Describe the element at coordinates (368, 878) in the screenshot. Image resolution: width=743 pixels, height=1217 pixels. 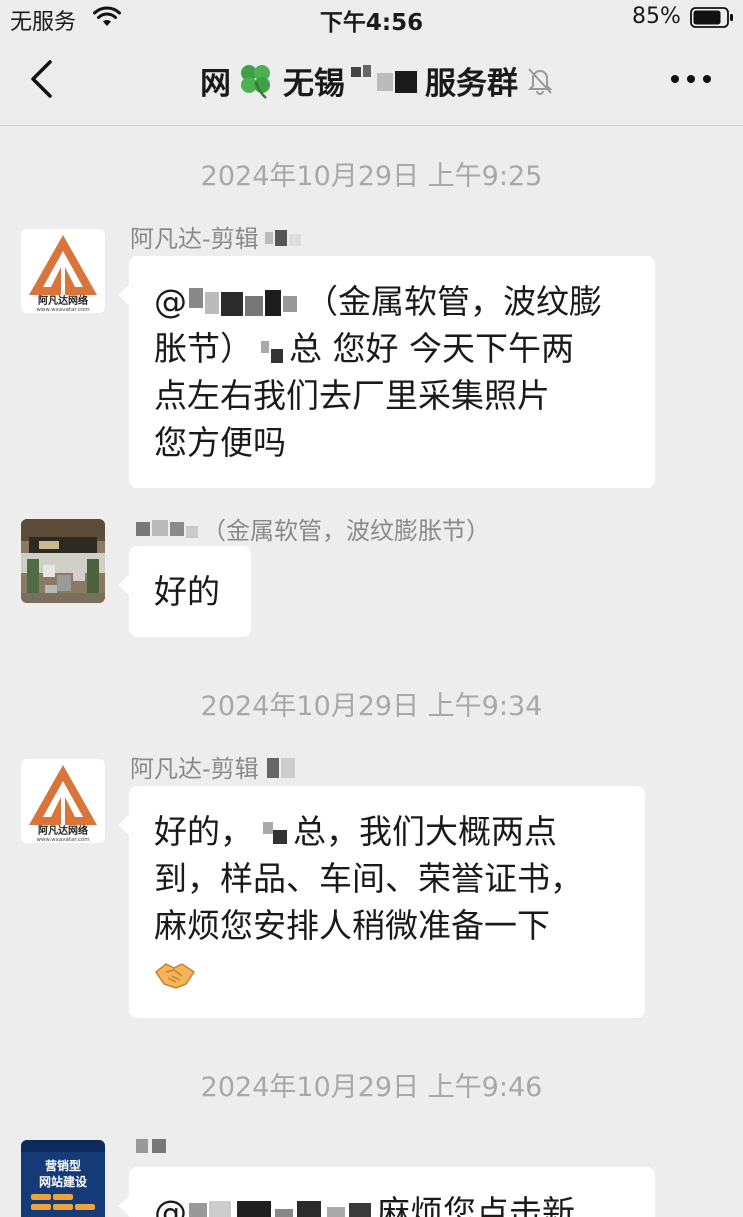
I see `message-line: 到，样品、车间、荣誉证书，` at that location.